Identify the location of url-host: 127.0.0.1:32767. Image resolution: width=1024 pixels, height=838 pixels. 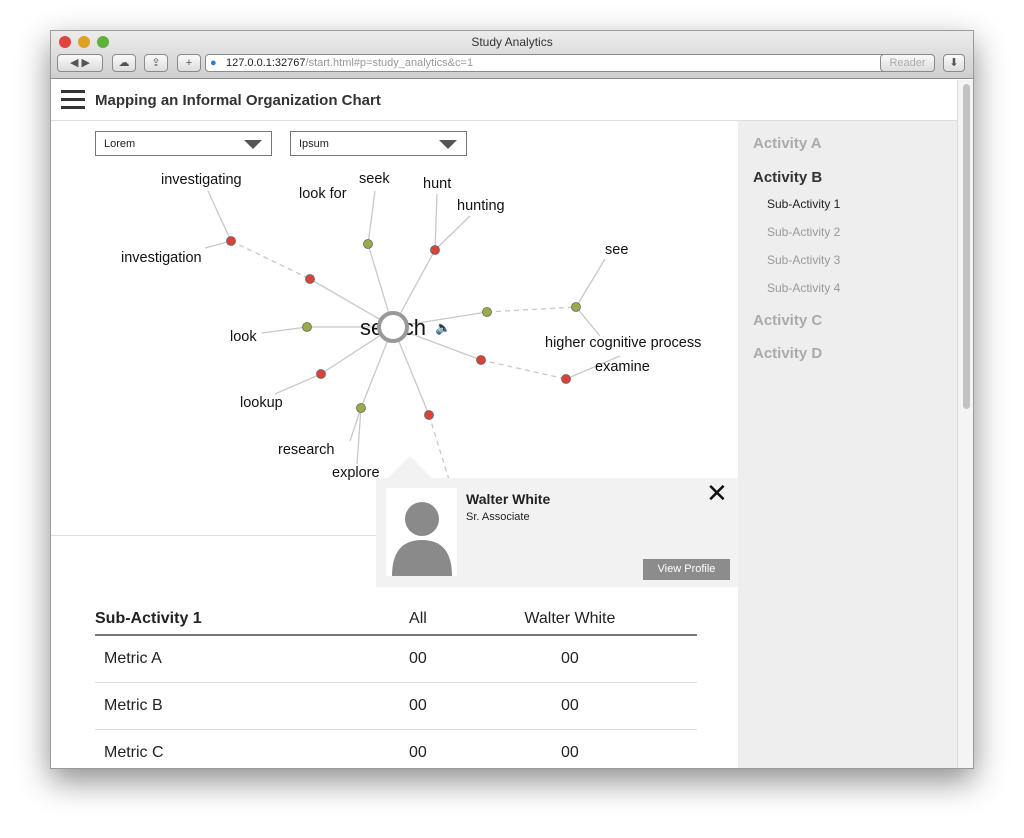
(266, 63).